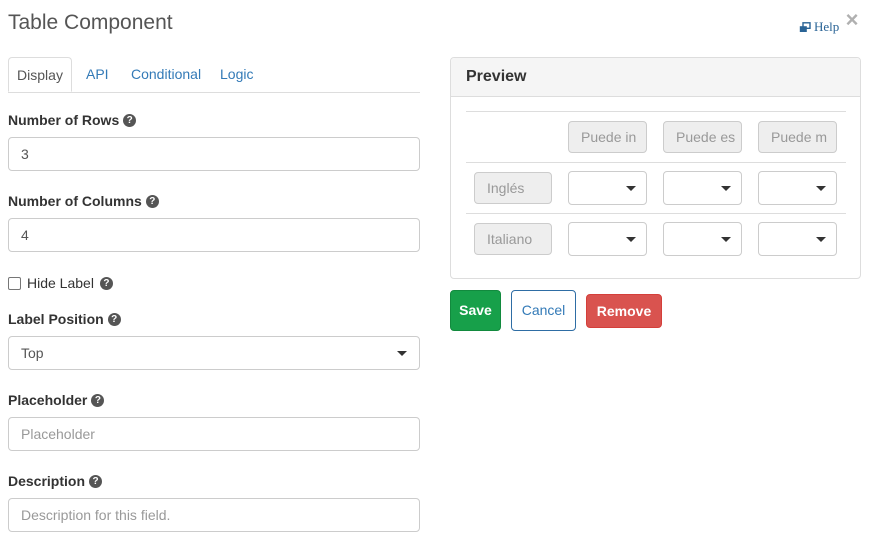 Image resolution: width=873 pixels, height=536 pixels. Describe the element at coordinates (48, 400) in the screenshot. I see `placeholder-label-text: Placeholder` at that location.